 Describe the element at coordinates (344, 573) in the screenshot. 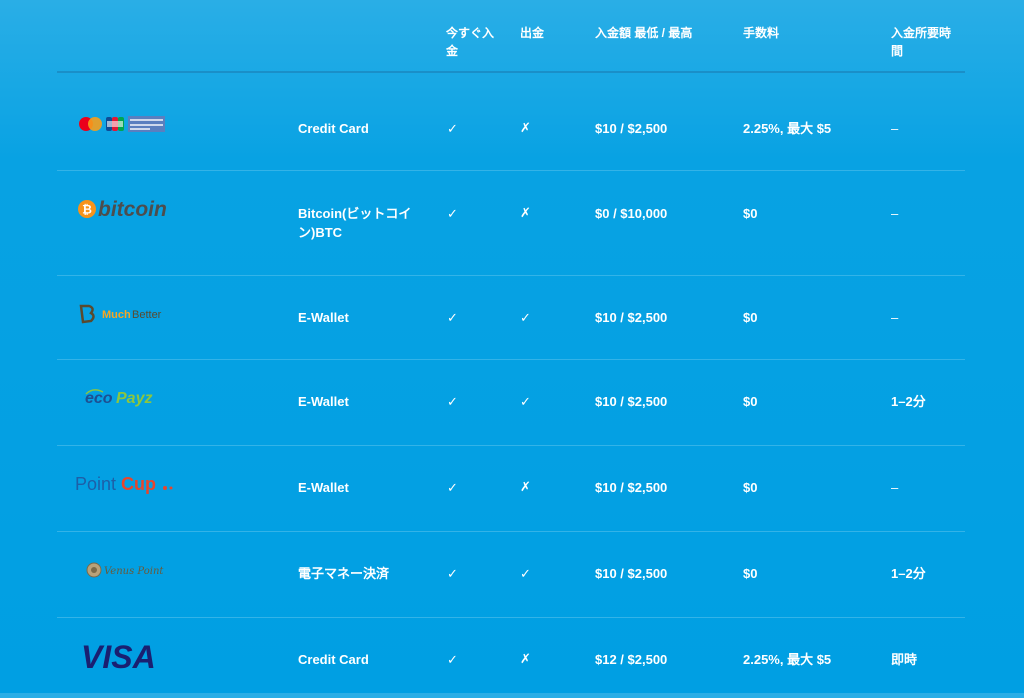

I see `method-name: 電子マネー決済` at that location.